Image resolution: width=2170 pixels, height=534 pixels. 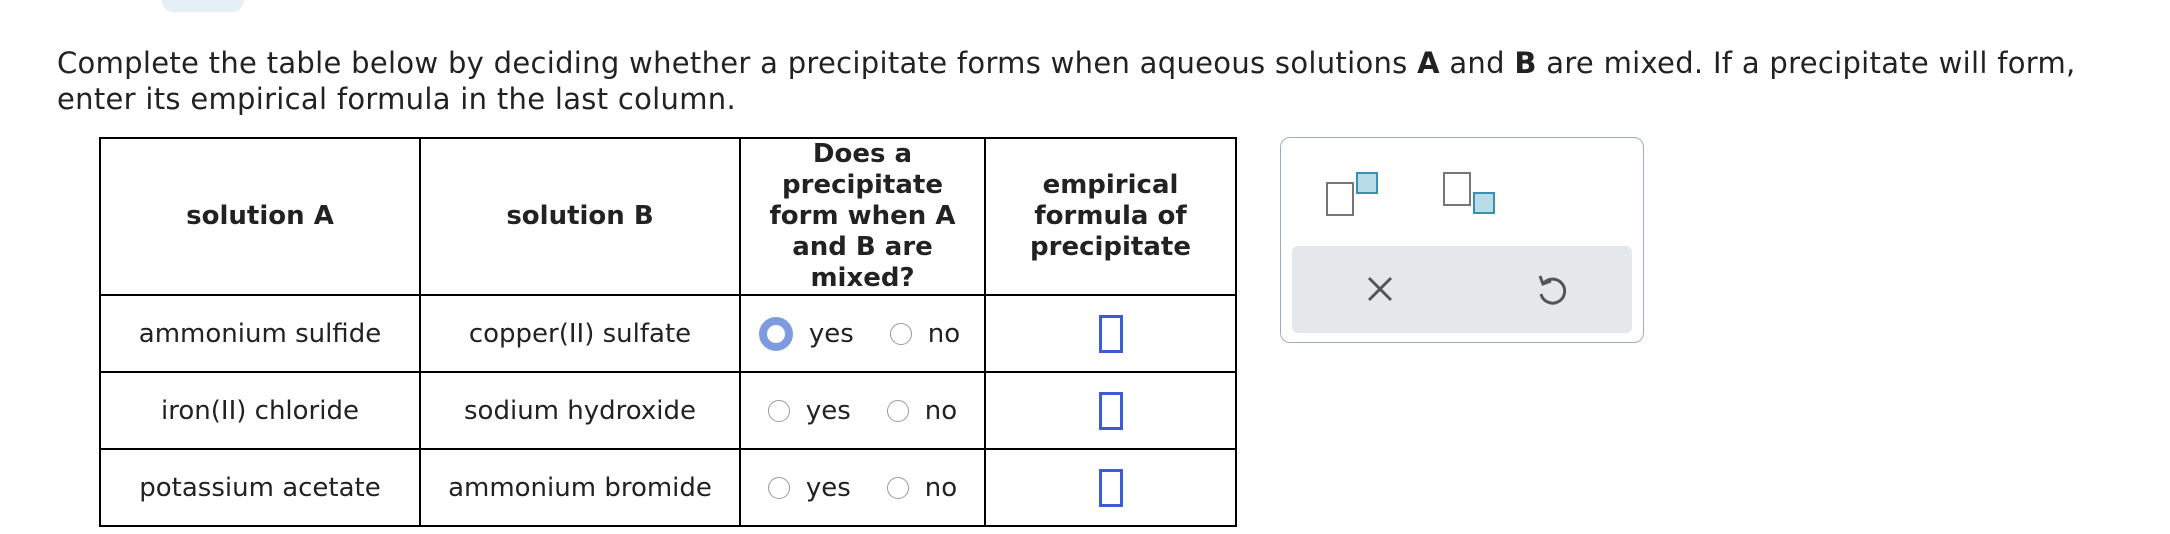 What do you see at coordinates (203, 6) in the screenshot?
I see `top-tab-indicator` at bounding box center [203, 6].